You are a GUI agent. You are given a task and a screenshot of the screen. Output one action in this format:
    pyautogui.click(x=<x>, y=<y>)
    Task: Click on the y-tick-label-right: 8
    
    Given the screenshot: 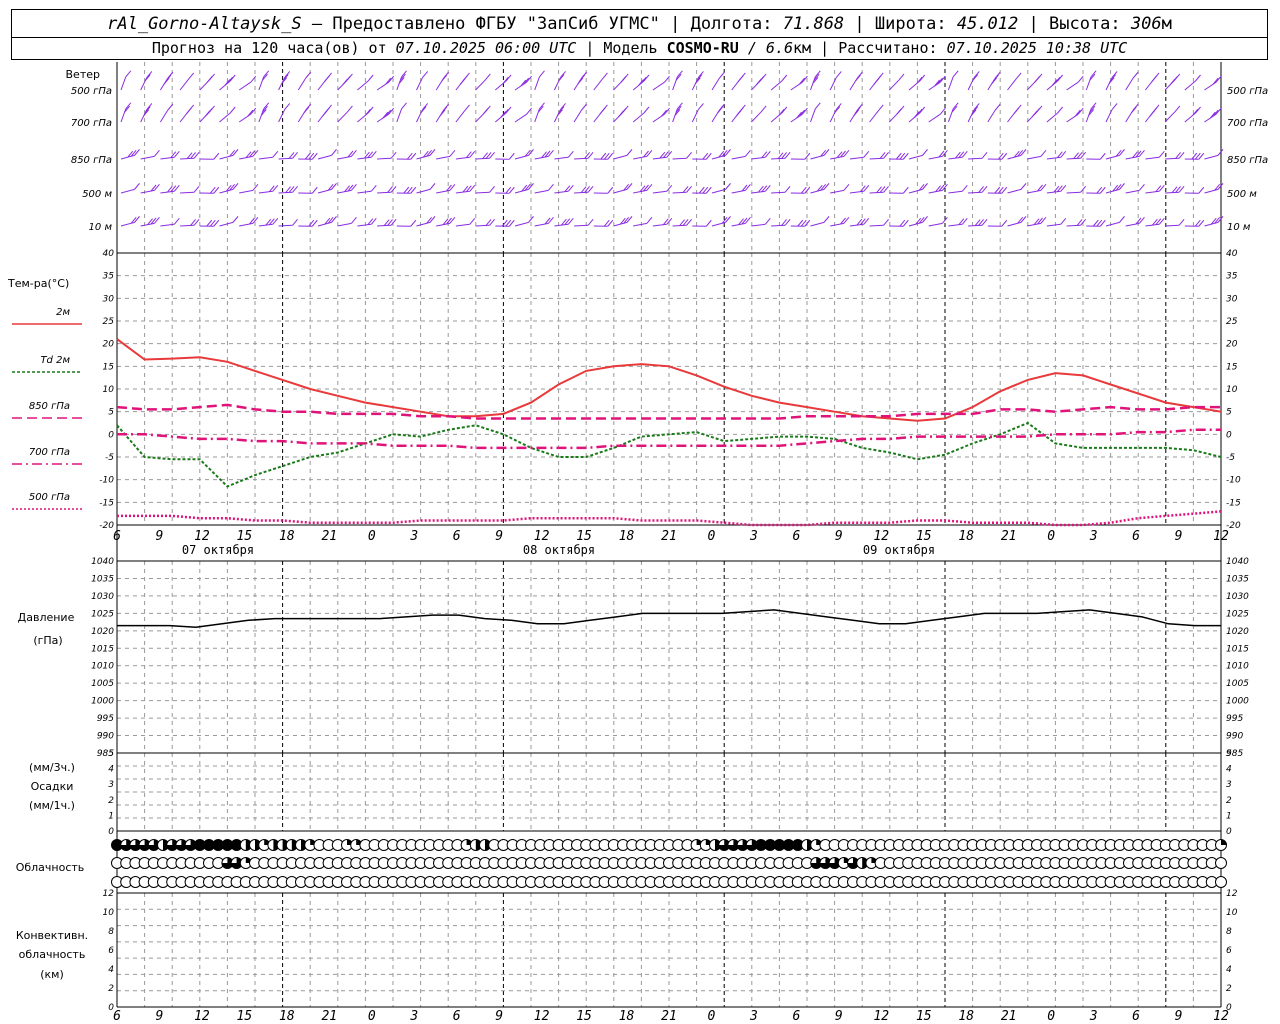 What is the action you would take?
    pyautogui.click(x=1229, y=932)
    